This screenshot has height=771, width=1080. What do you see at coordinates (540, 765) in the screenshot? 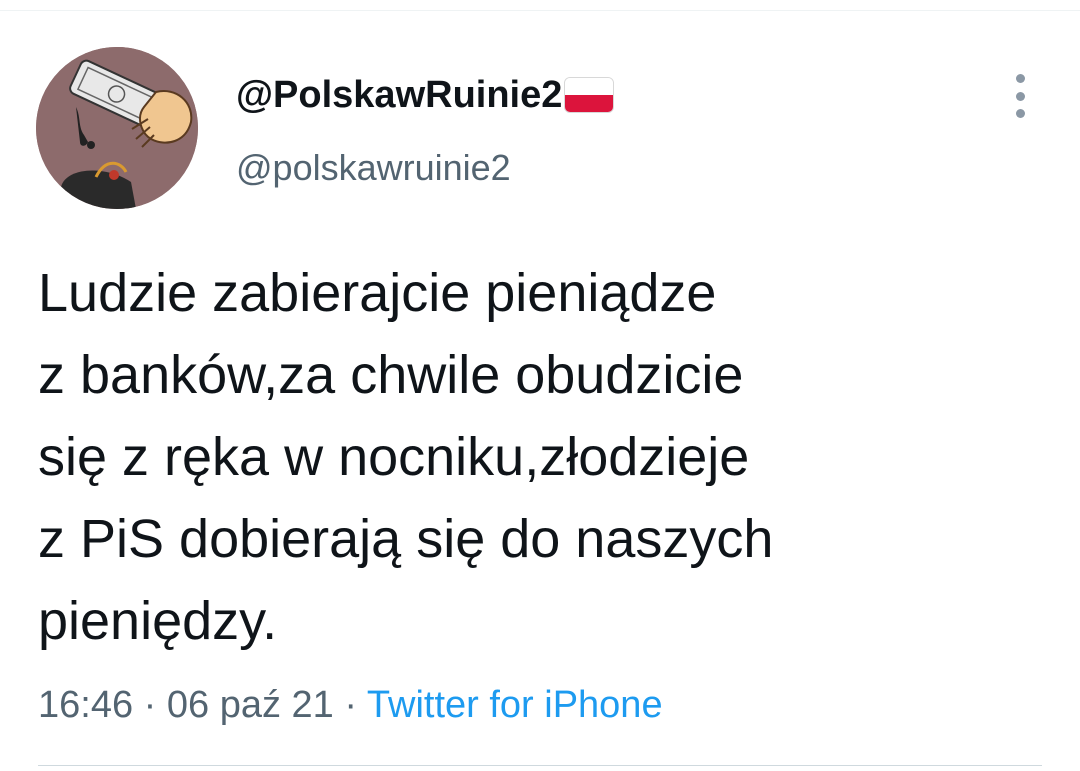
I see `bottom-divider` at bounding box center [540, 765].